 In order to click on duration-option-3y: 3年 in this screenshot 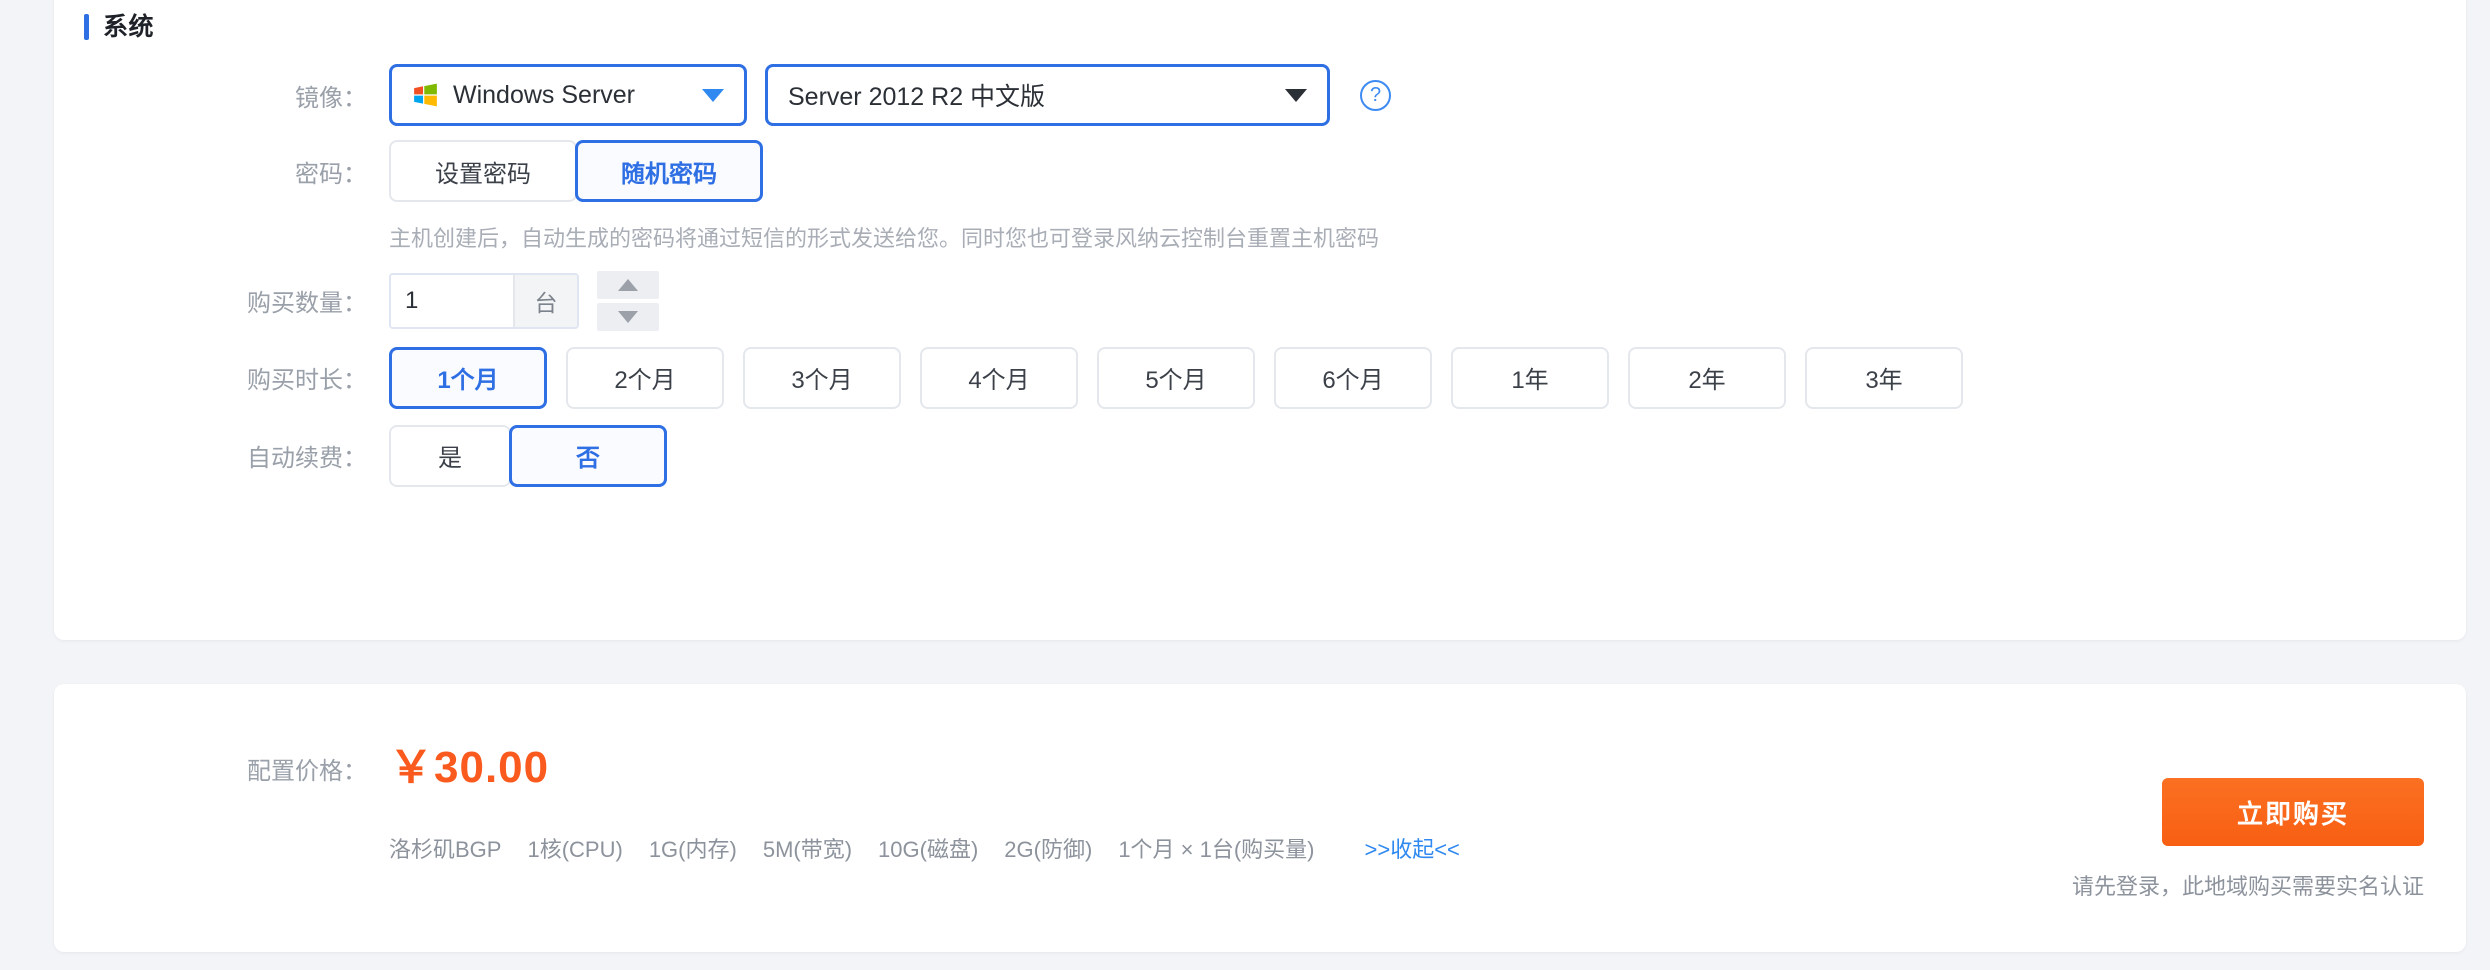, I will do `click(1884, 377)`.